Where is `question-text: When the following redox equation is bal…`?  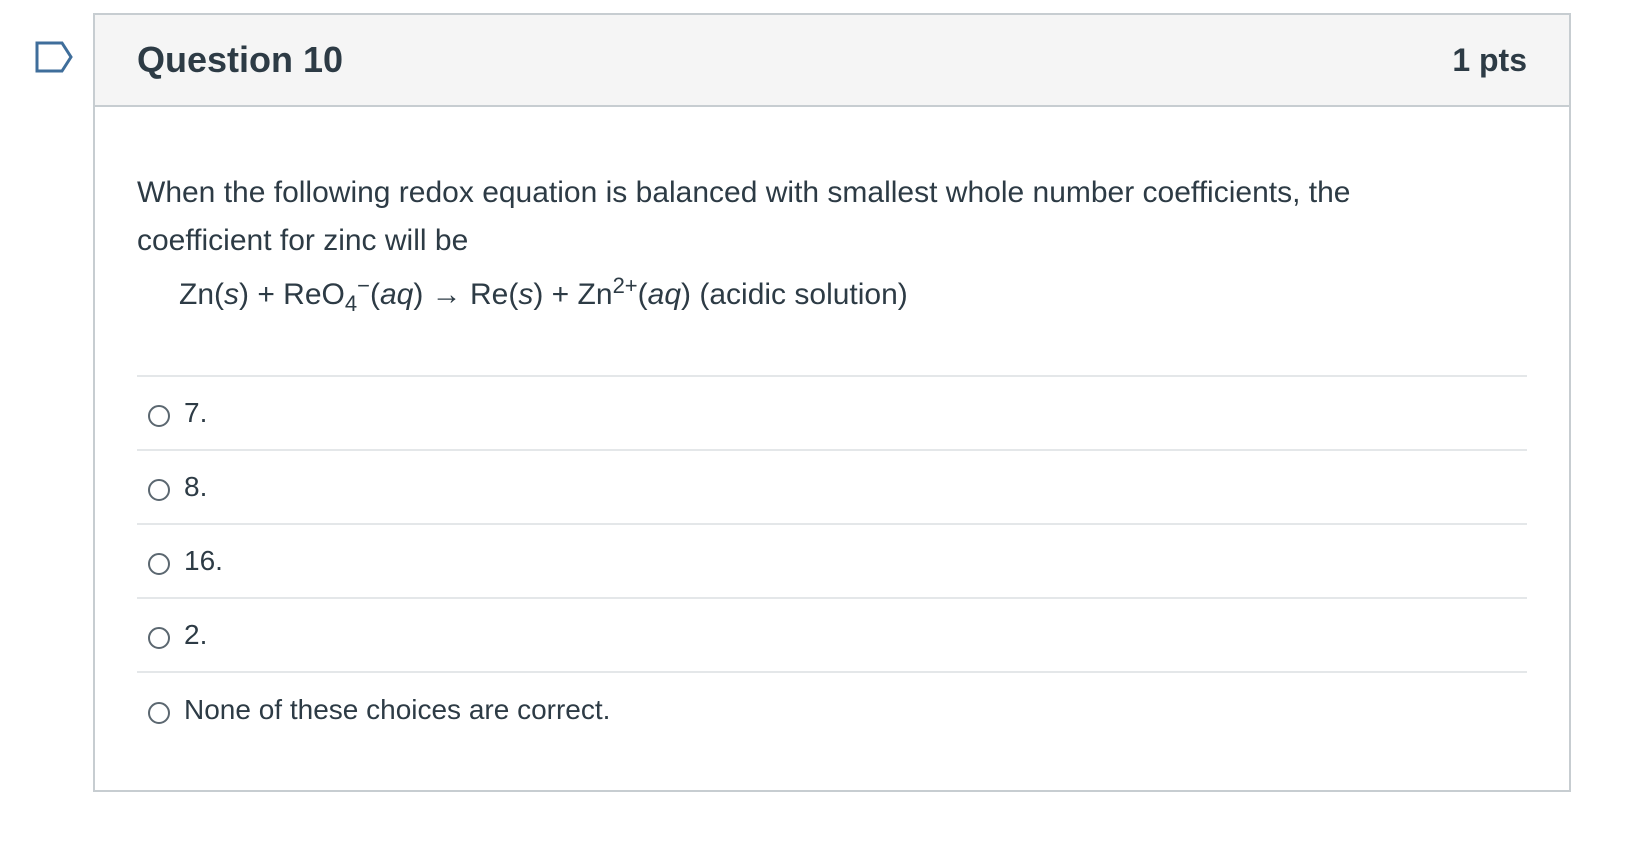 question-text: When the following redox equation is bal… is located at coordinates (744, 216).